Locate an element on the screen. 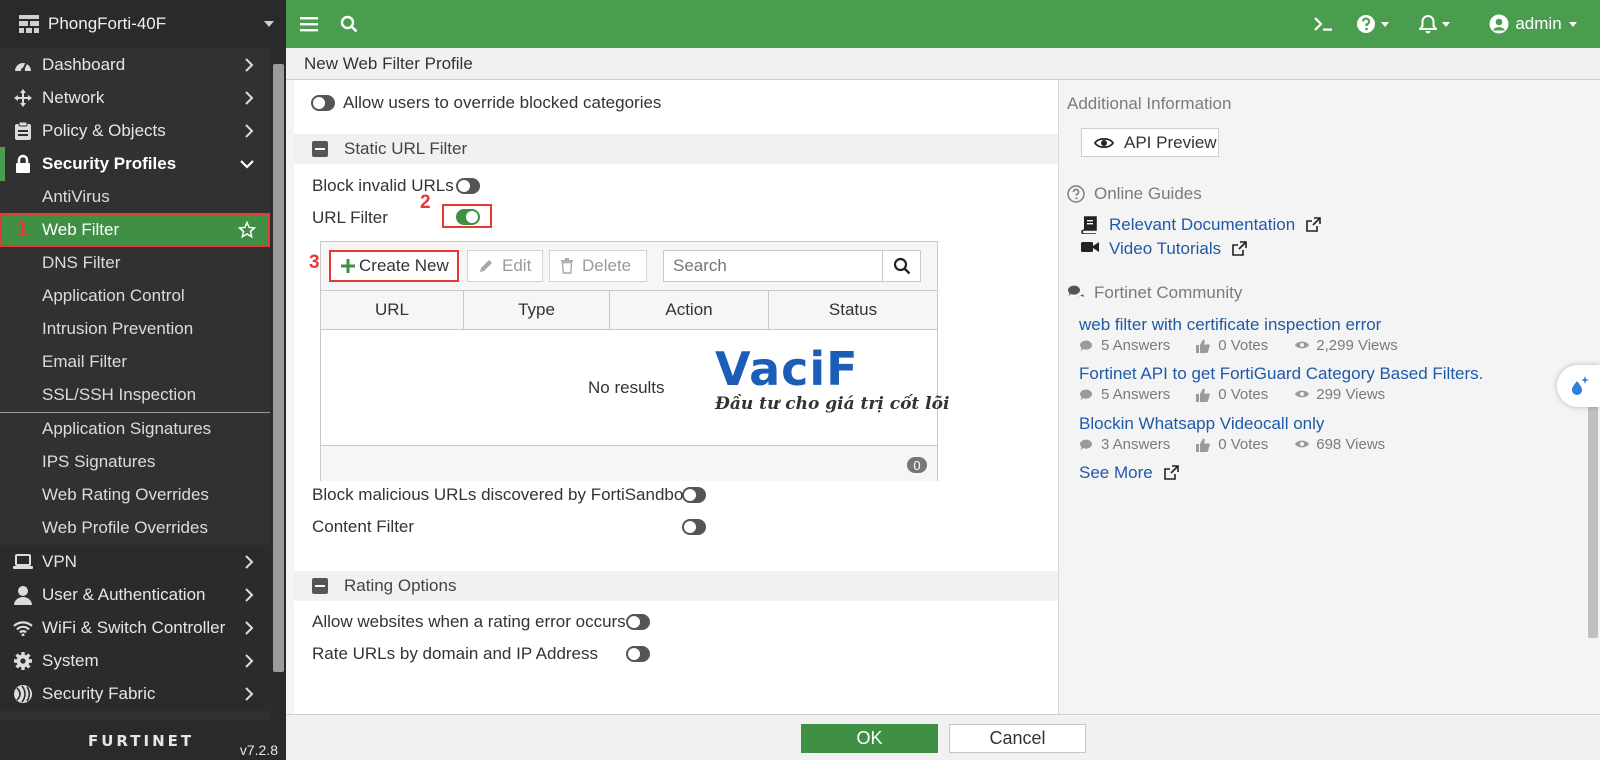  rate-by-domain-toggle is located at coordinates (638, 654).